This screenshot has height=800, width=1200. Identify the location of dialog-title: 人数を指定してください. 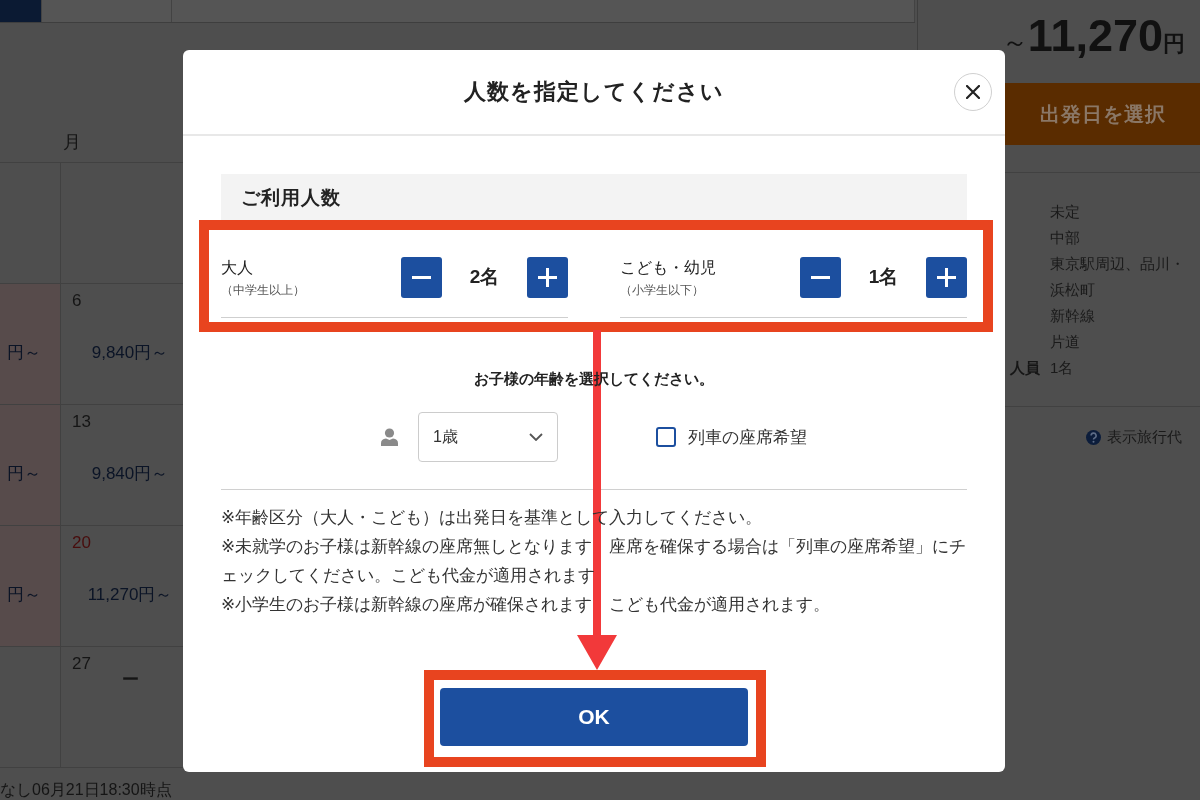
(594, 92).